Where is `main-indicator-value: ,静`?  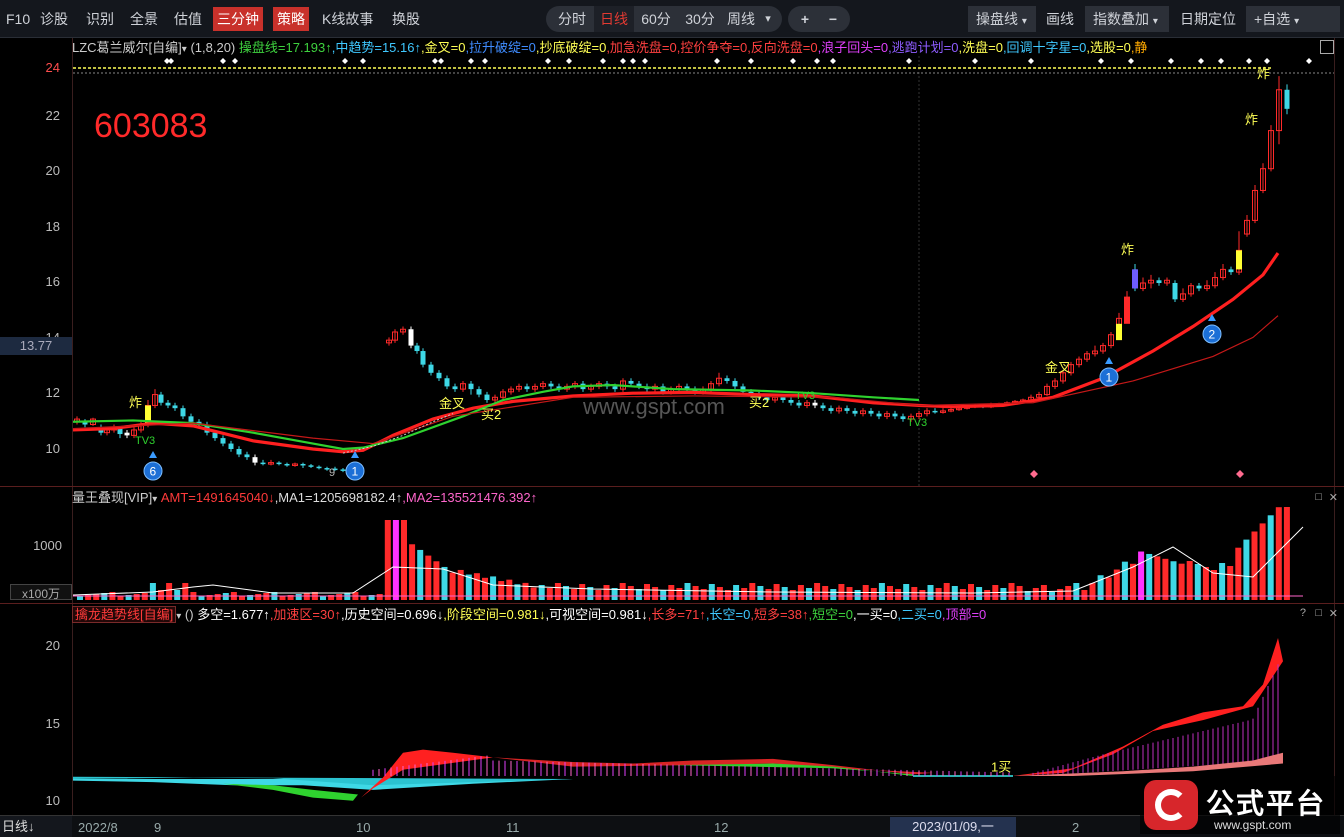 main-indicator-value: ,静 is located at coordinates (1139, 47).